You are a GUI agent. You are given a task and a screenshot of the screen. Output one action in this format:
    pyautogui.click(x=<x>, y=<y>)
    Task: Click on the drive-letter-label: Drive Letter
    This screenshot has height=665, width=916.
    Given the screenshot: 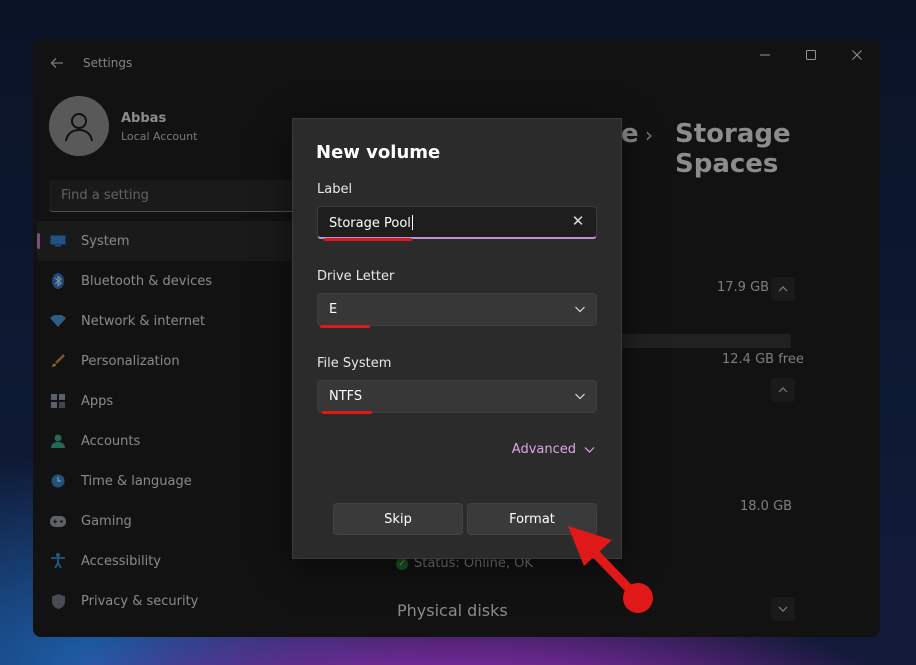 What is the action you would take?
    pyautogui.click(x=356, y=276)
    